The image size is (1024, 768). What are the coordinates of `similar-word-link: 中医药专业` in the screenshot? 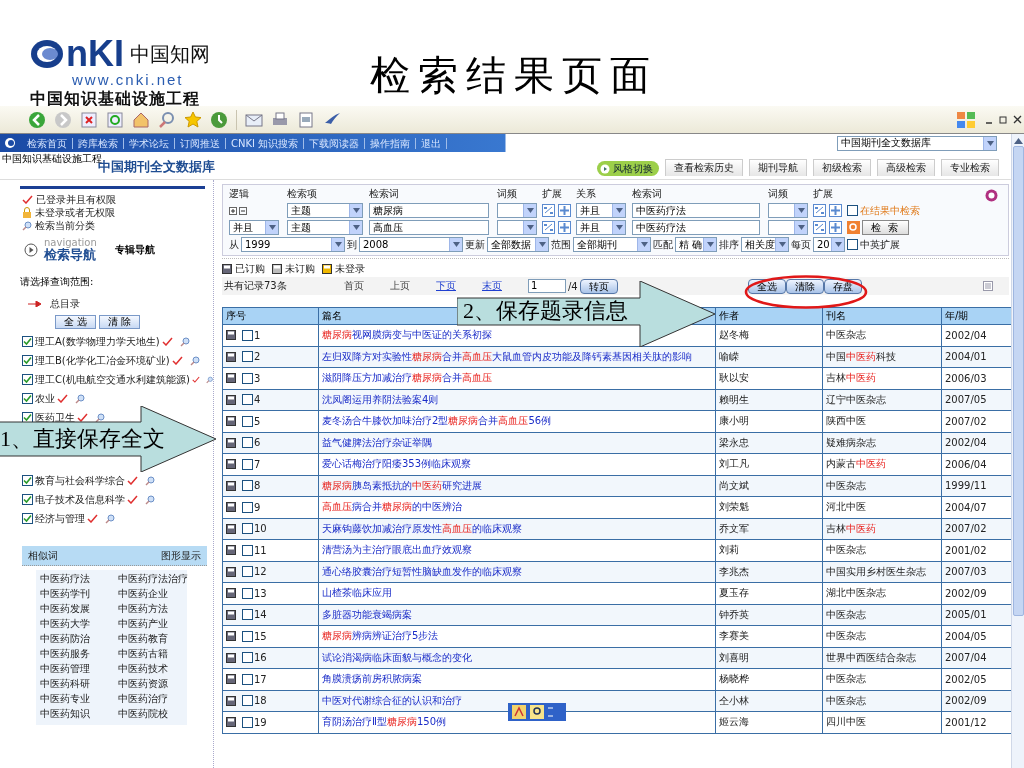 It's located at (79, 699).